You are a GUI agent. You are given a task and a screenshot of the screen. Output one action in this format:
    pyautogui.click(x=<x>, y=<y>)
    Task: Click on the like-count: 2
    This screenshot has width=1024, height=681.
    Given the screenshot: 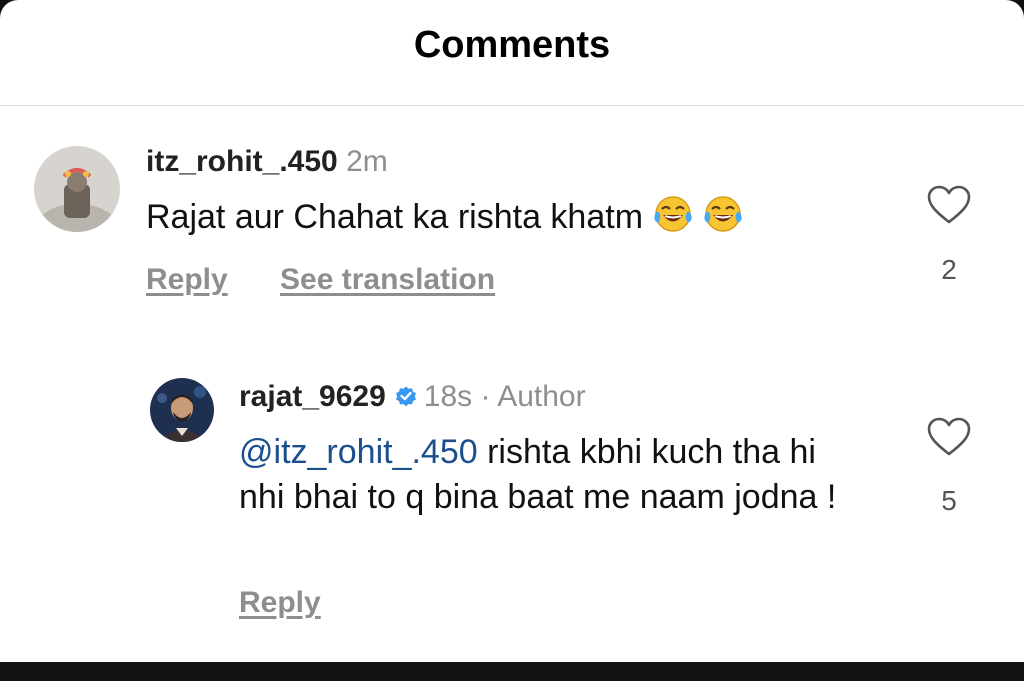 What is the action you would take?
    pyautogui.click(x=949, y=269)
    